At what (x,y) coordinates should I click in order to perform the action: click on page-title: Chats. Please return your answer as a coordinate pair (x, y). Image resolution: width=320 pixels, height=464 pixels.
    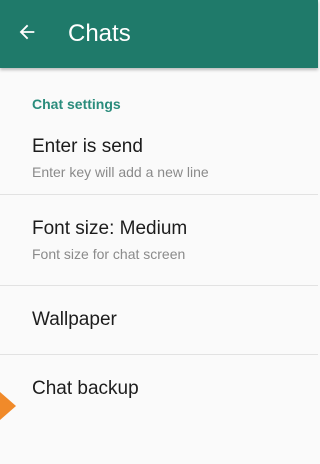
    Looking at the image, I should click on (99, 33).